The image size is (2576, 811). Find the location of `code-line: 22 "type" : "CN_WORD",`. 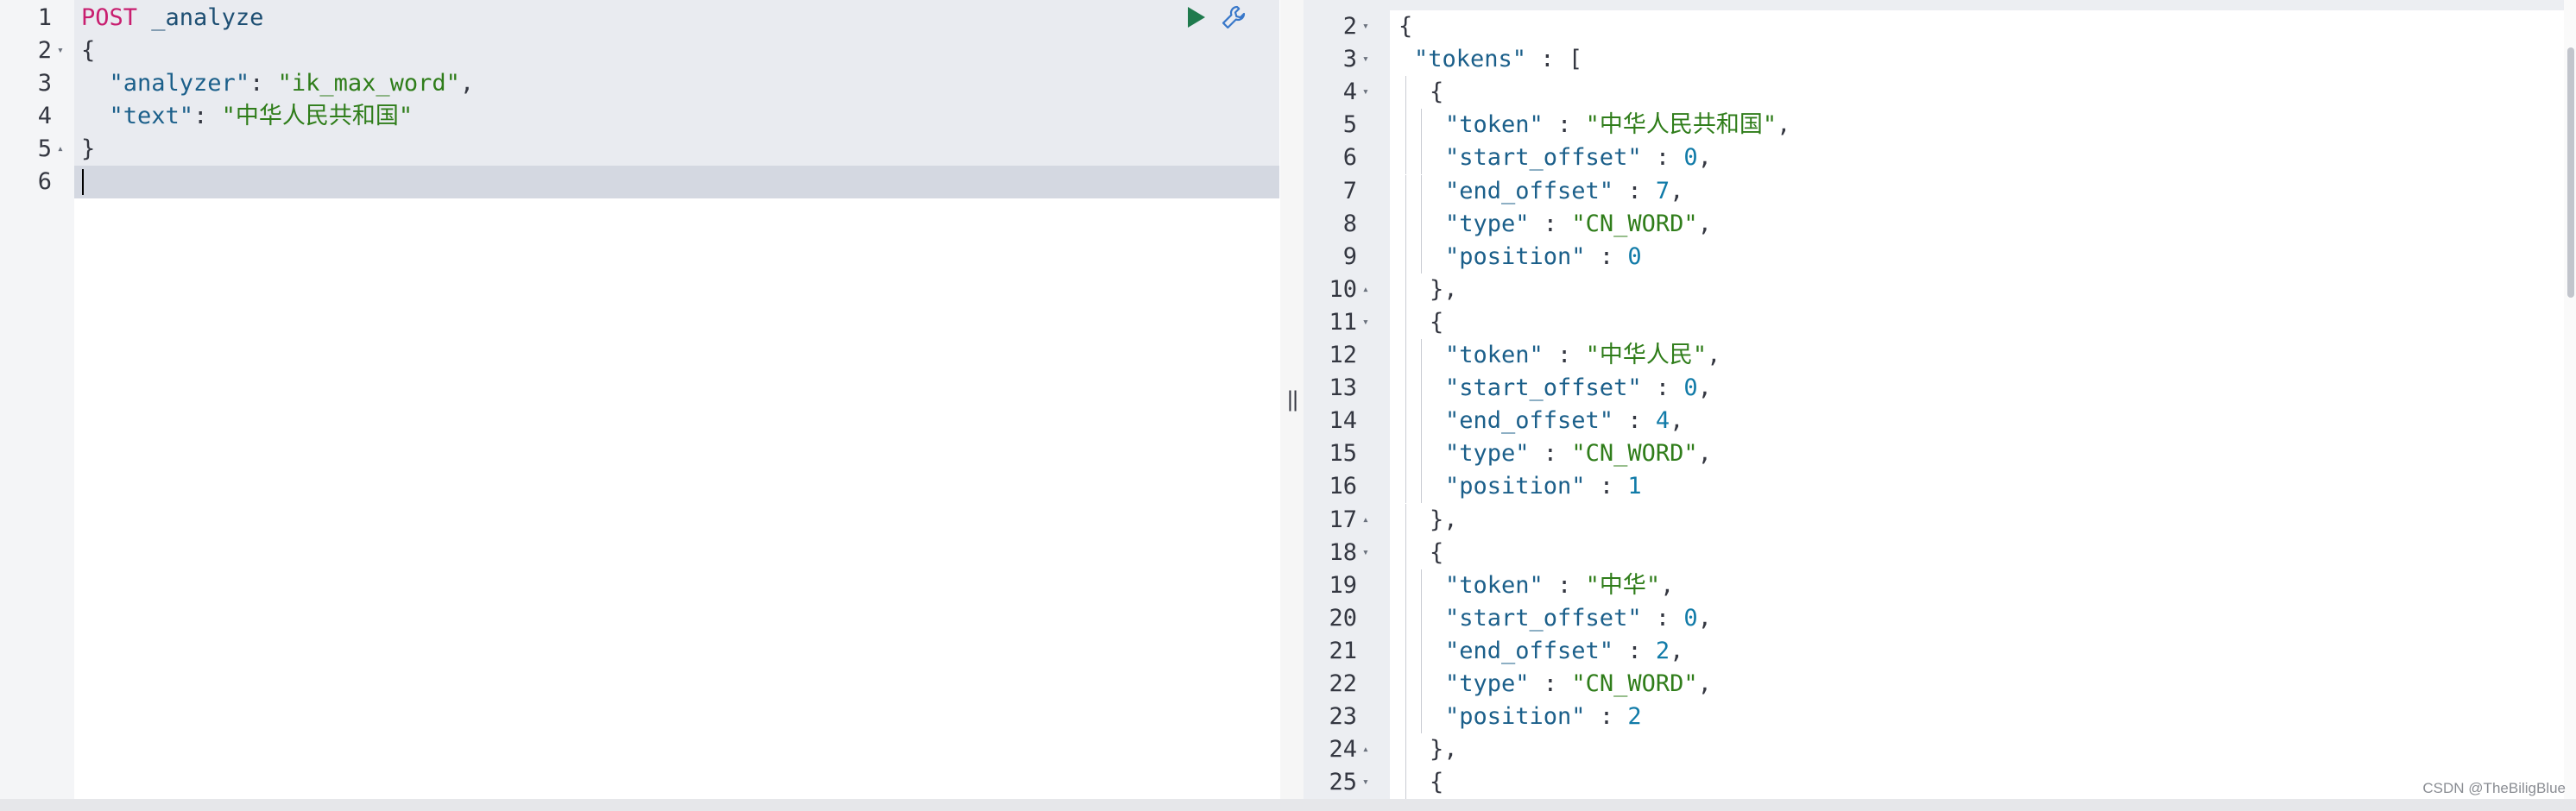

code-line: 22 "type" : "CN_WORD", is located at coordinates (1940, 684).